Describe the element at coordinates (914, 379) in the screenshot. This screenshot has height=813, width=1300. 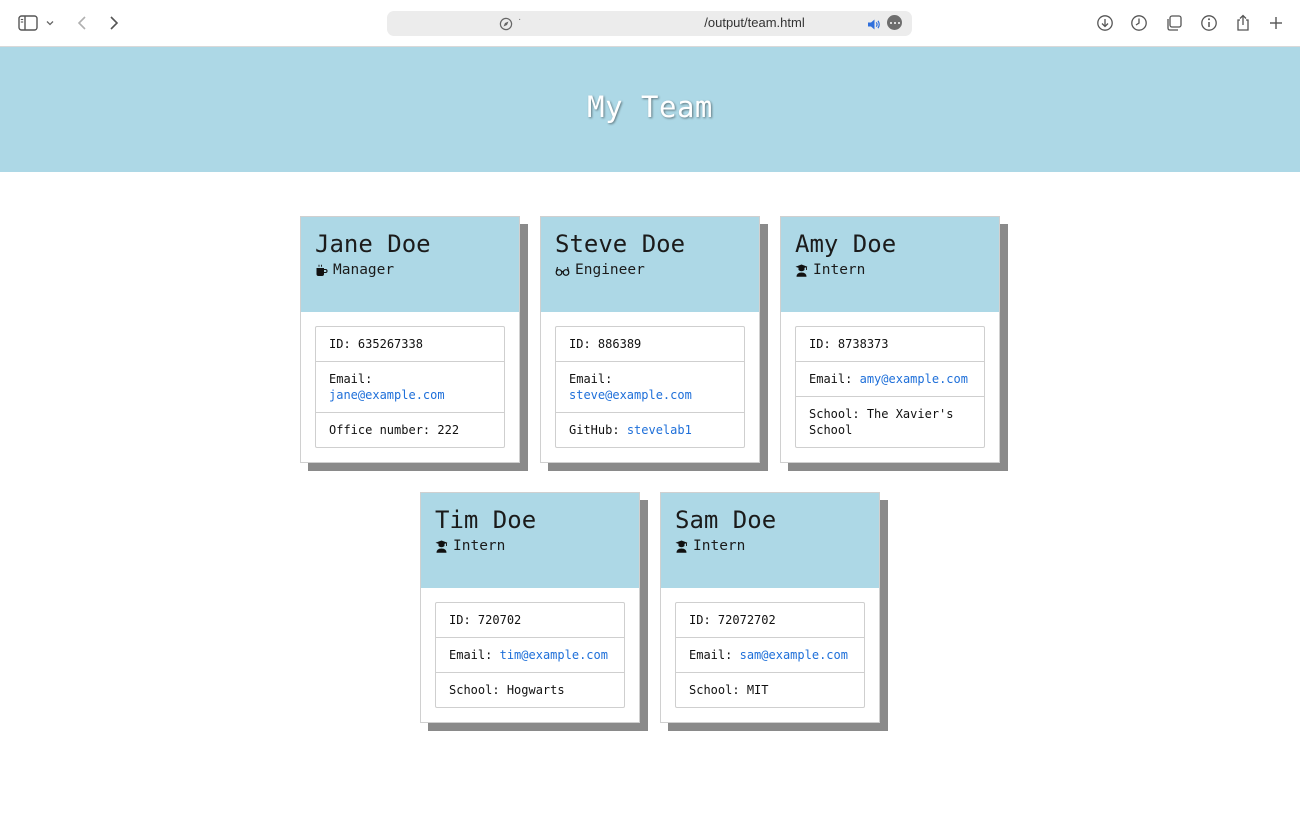
I see `email-link: amy@example.com` at that location.